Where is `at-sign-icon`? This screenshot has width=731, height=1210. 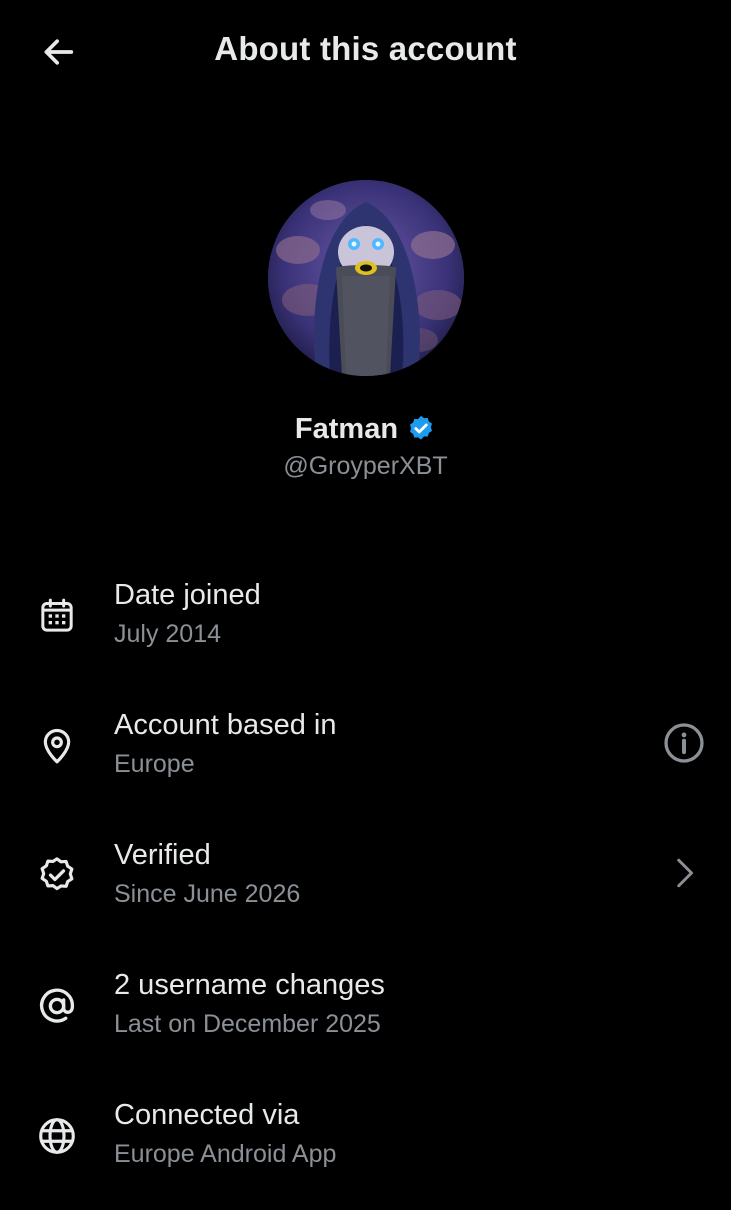 at-sign-icon is located at coordinates (57, 1006).